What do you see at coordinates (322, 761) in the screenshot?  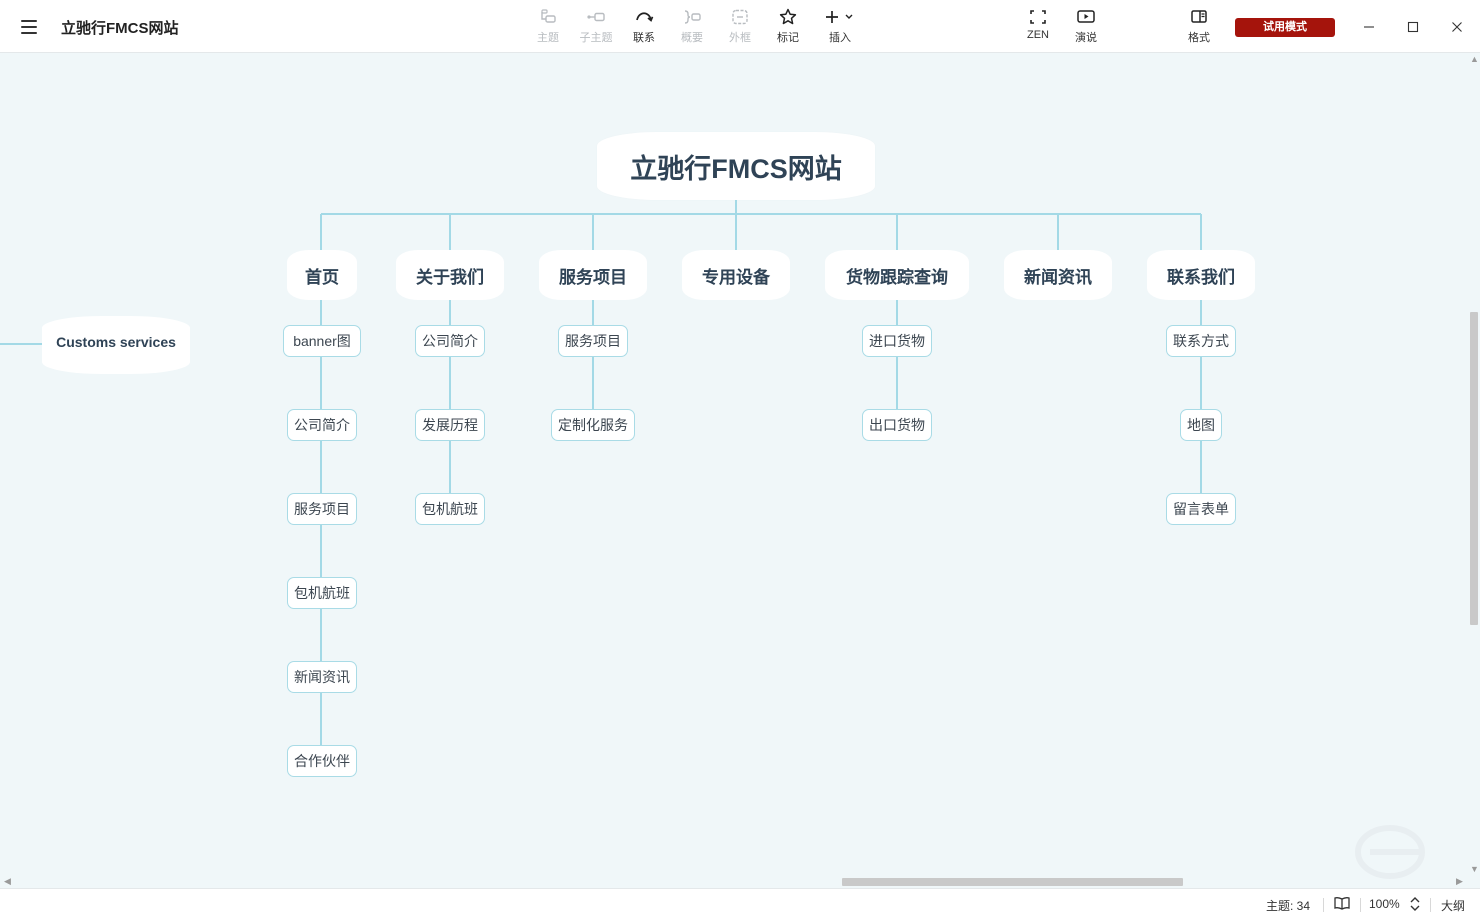 I see `subtopic-partners: 合作伙伴` at bounding box center [322, 761].